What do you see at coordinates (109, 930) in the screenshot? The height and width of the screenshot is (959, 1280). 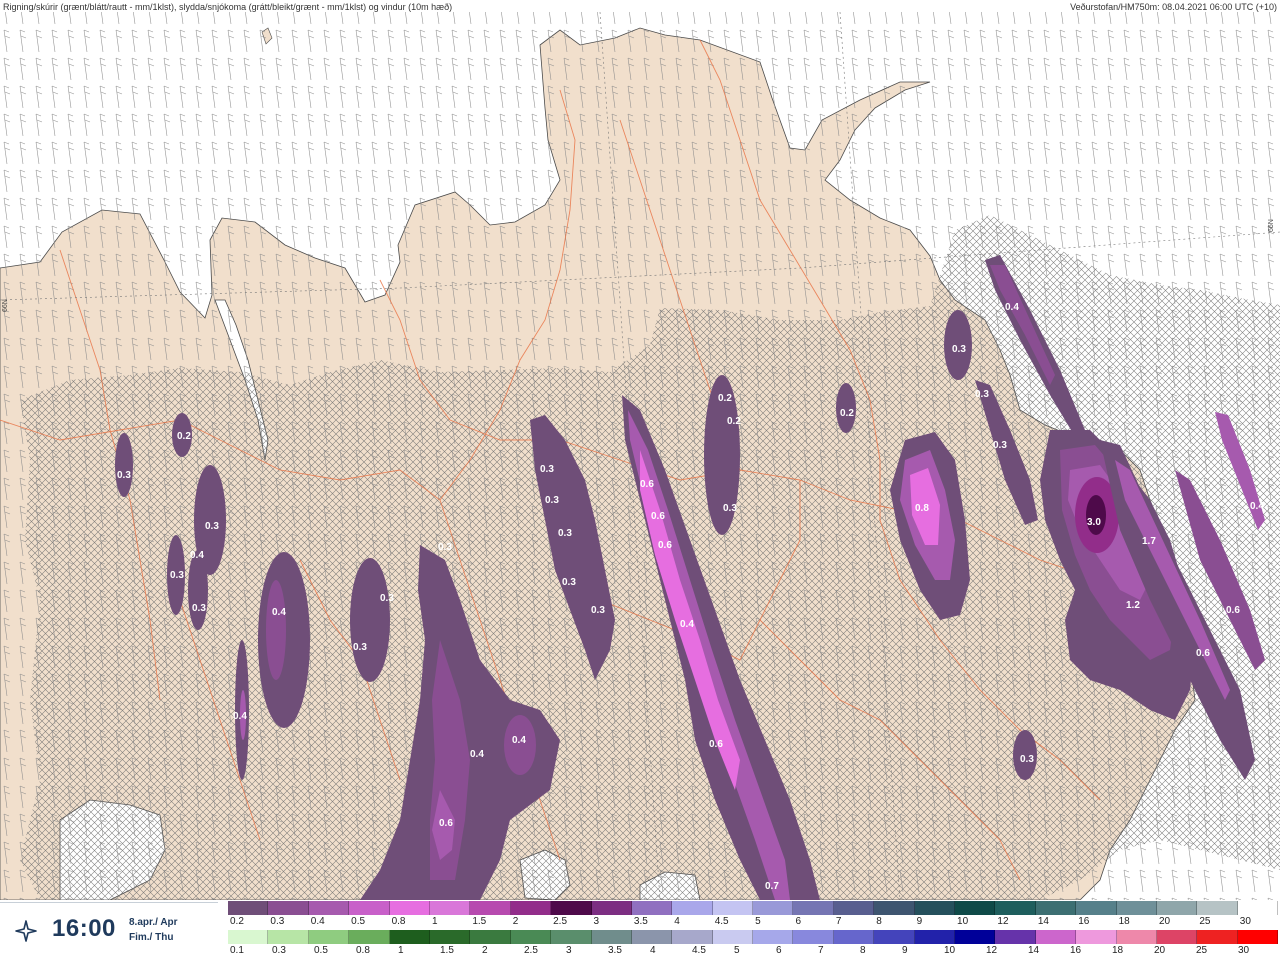 I see `time-panel: 16:00 8.apr./ Apr Fim./ Thu` at bounding box center [109, 930].